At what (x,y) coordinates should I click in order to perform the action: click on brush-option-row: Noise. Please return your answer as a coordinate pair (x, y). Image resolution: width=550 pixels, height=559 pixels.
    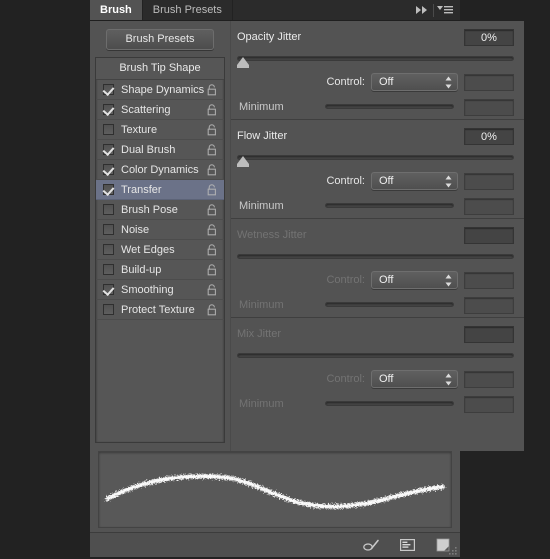
    Looking at the image, I should click on (160, 230).